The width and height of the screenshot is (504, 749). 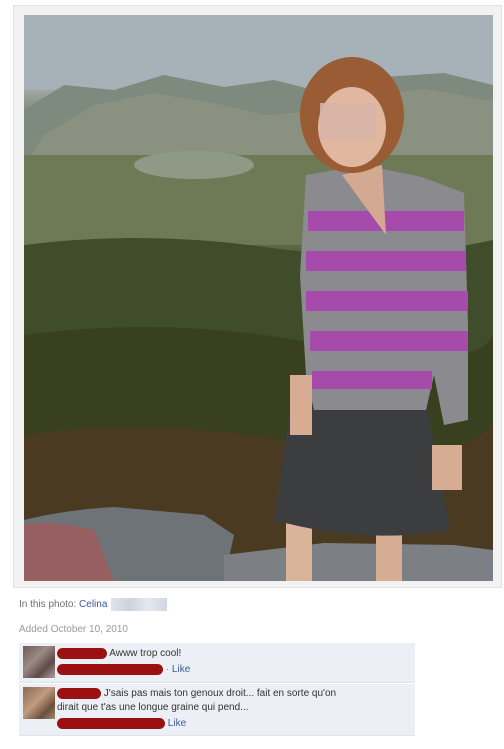 I want to click on photo-tag-line: In this photo: Celina, so click(x=93, y=604).